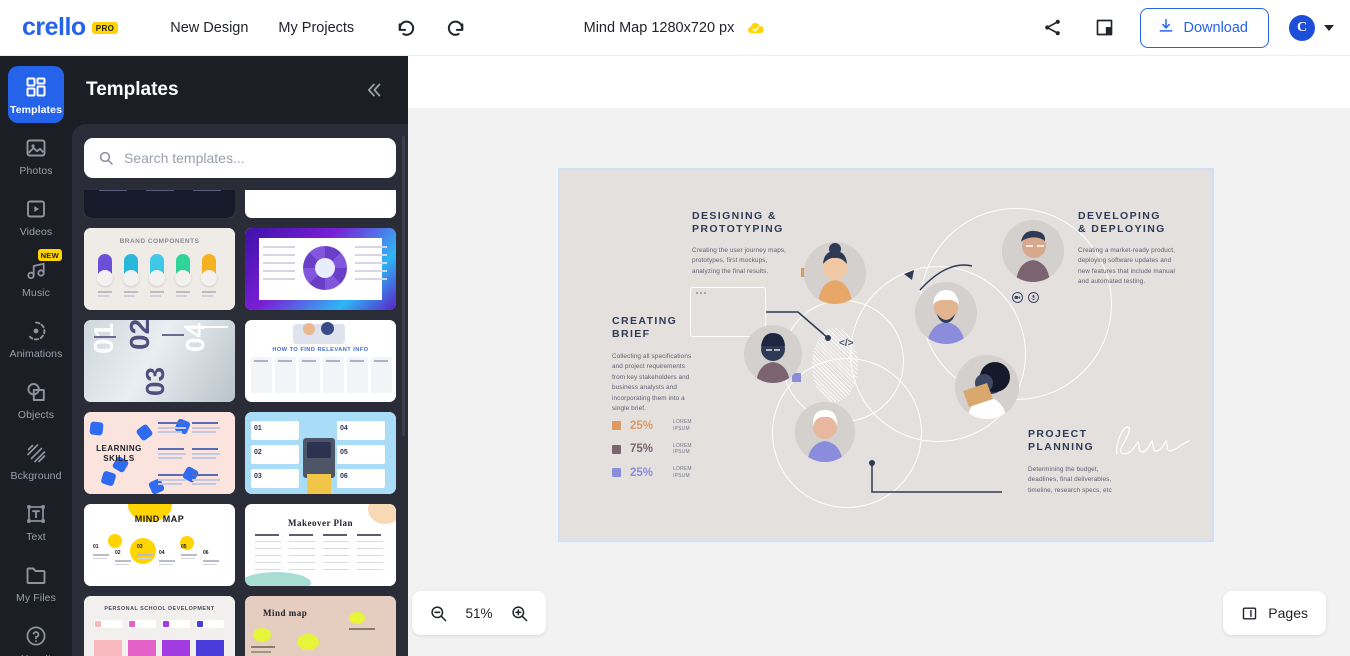  I want to click on avatar-analyst, so click(773, 354).